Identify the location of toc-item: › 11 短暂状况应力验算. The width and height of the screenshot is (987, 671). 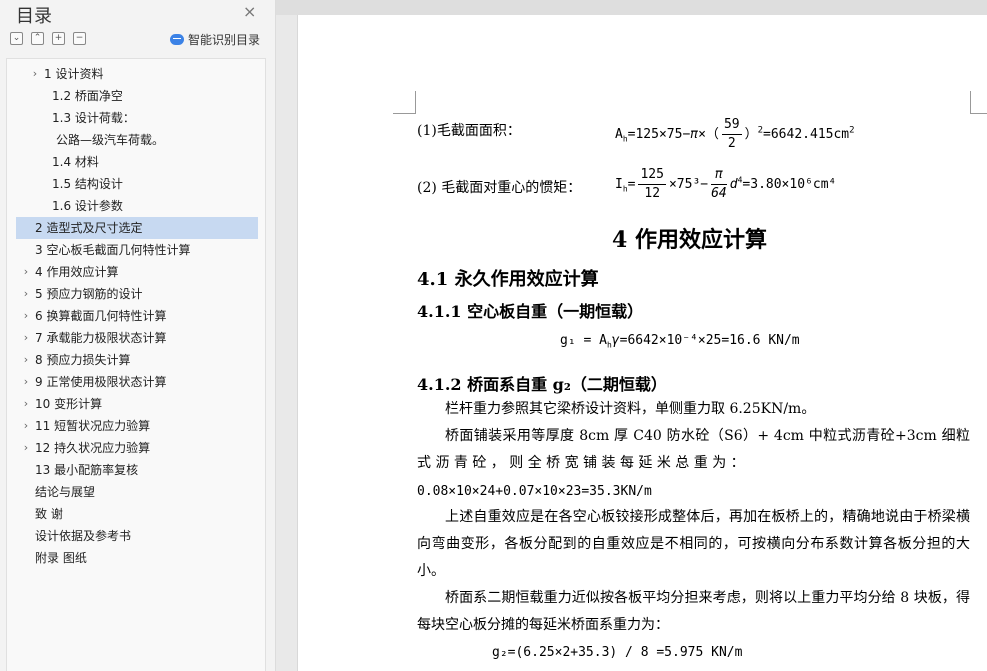
(137, 426).